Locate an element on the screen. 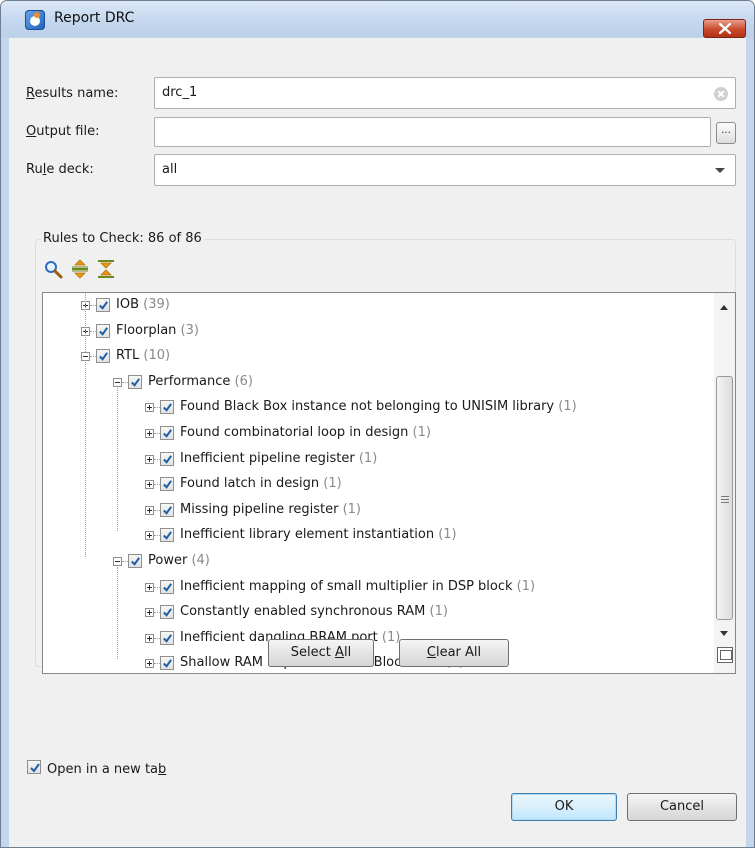  tree-row: Found latch in design (1) is located at coordinates (378, 485).